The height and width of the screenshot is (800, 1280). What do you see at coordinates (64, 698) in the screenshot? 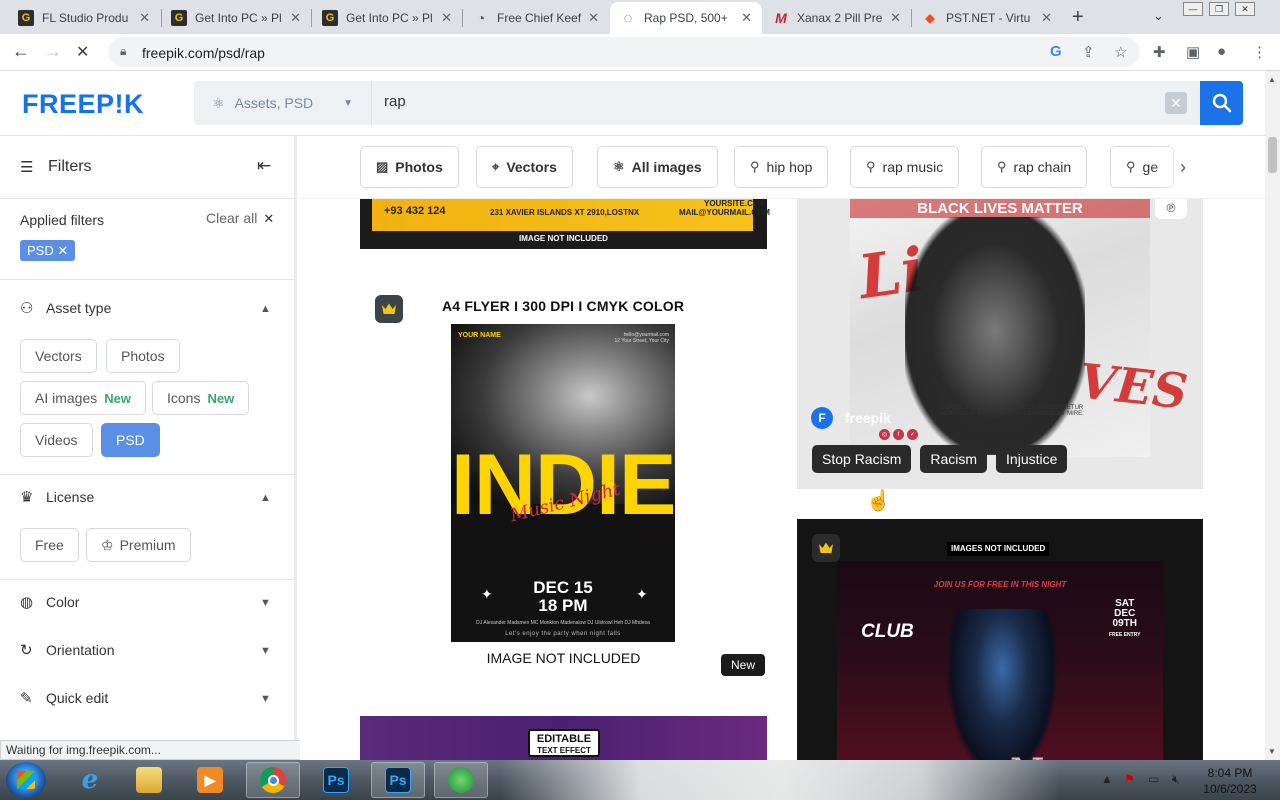
I see `quick-edit-section-toggle: ✎ Quick edit` at bounding box center [64, 698].